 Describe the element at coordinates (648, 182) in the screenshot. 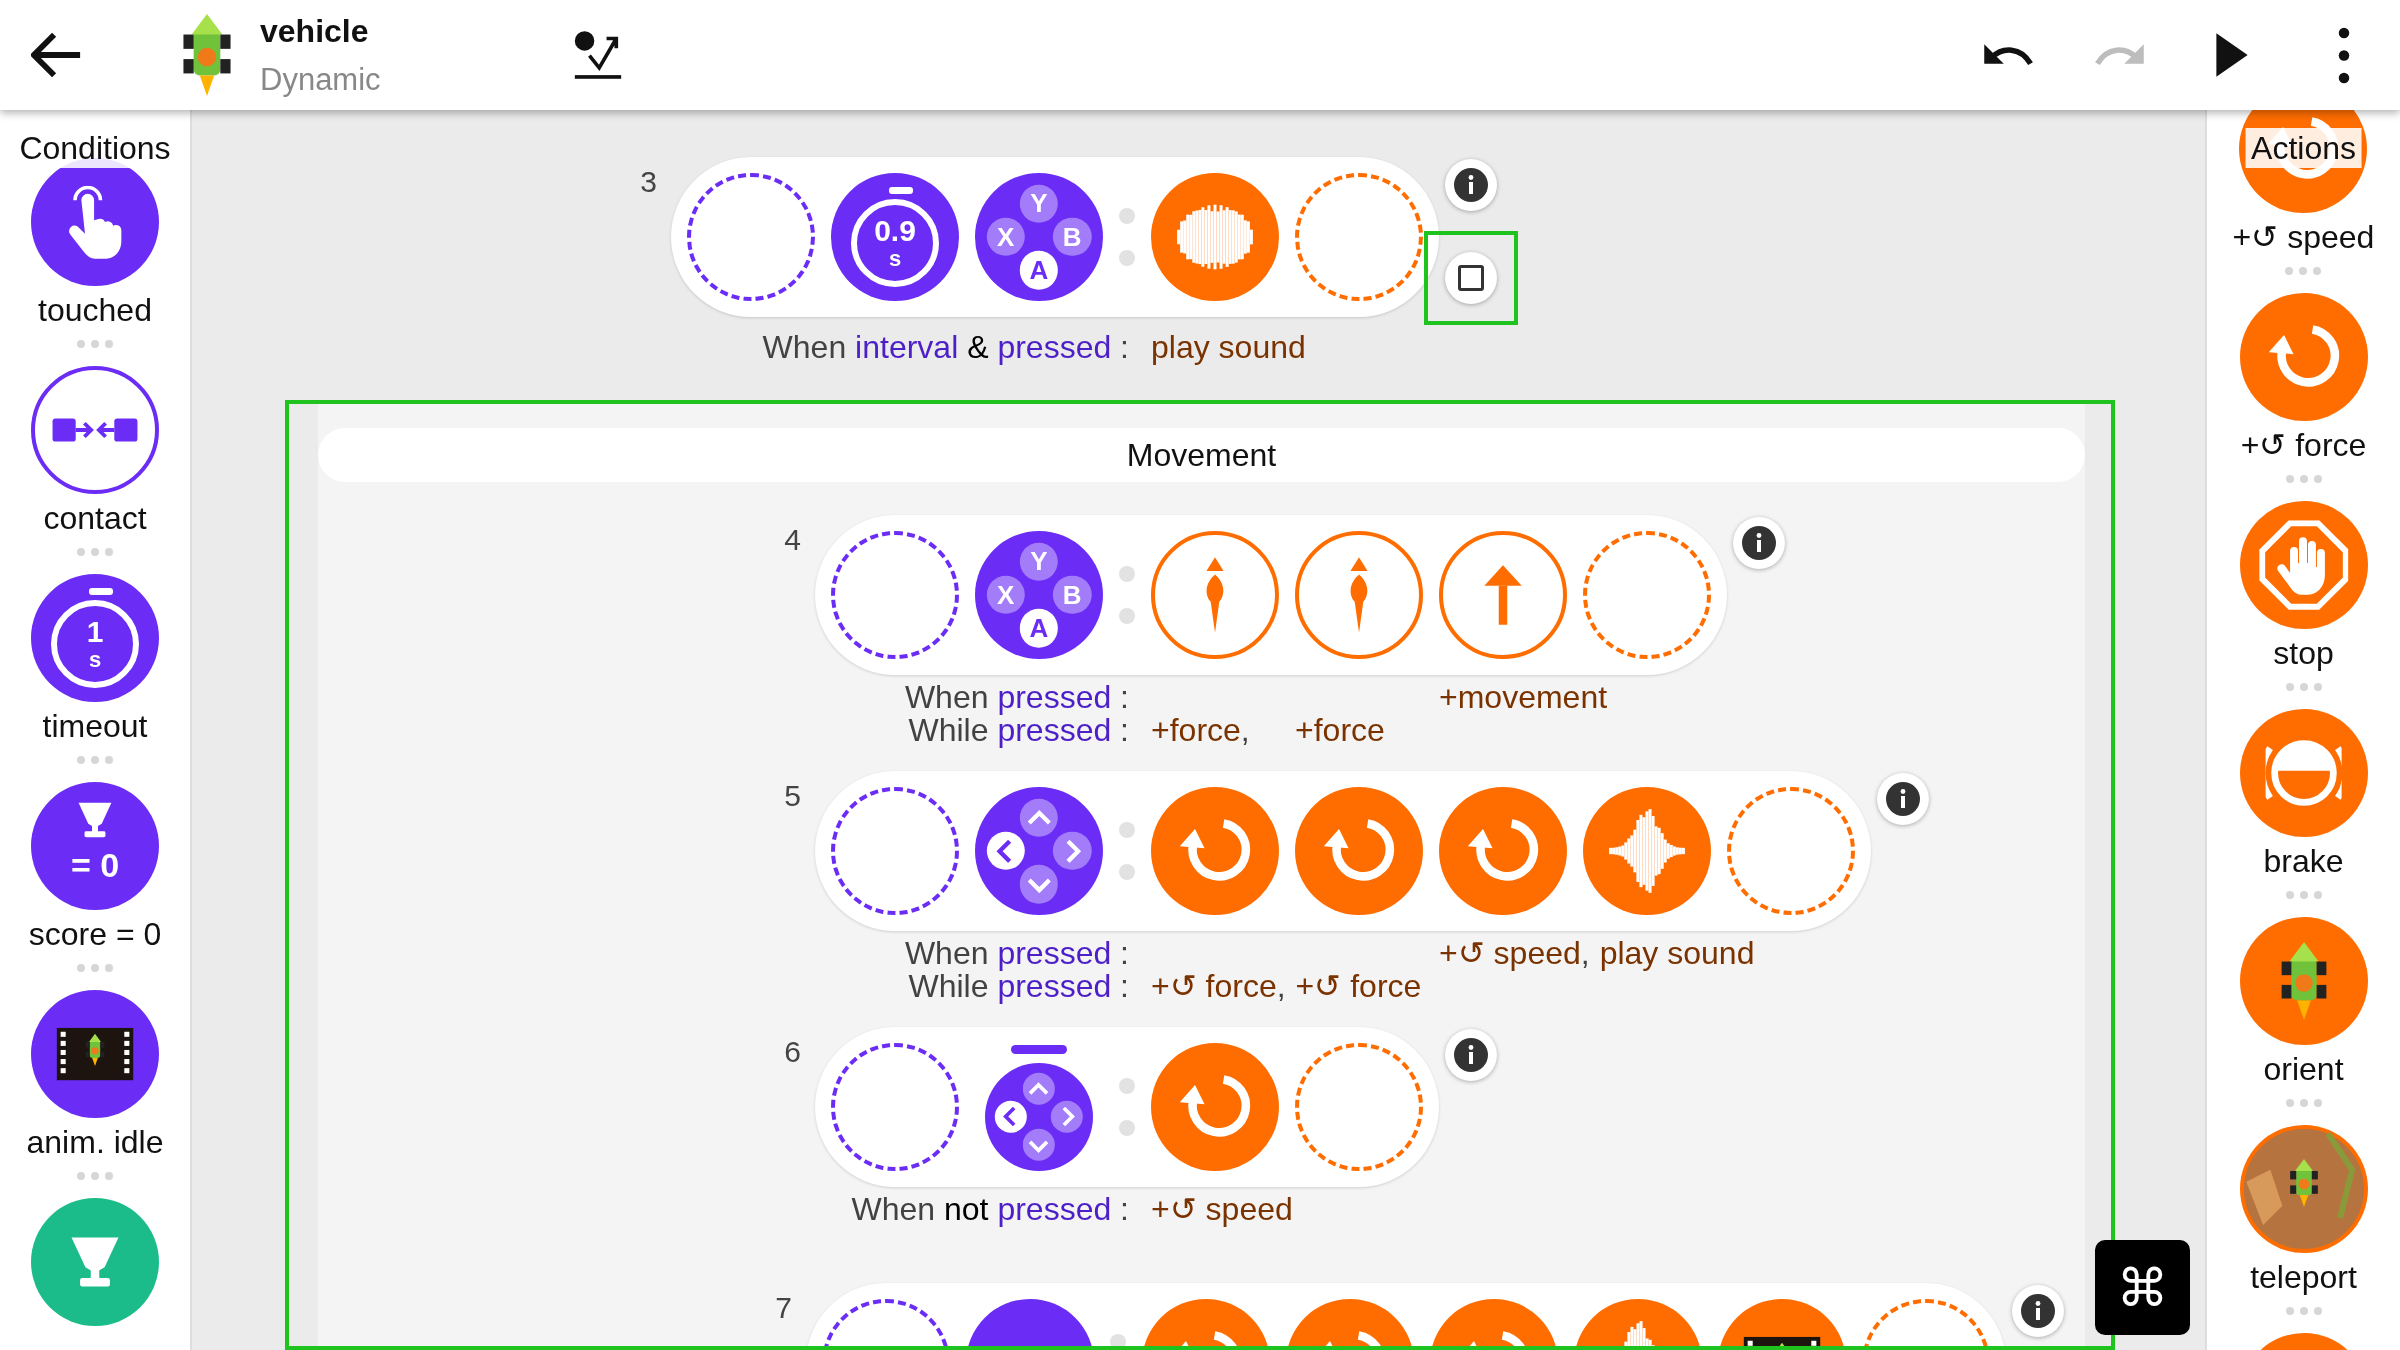

I see `rule-number: 3` at that location.